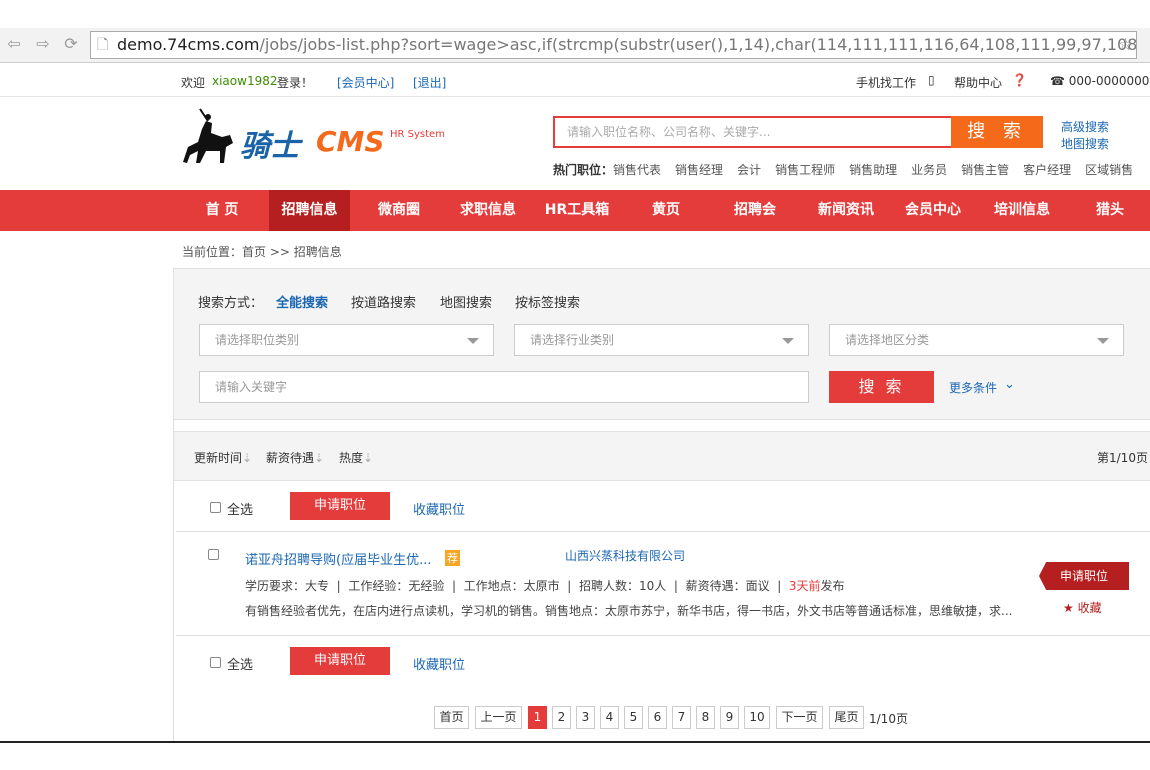 The image size is (1150, 770). I want to click on hot-job-link: 客户经理, so click(1047, 170).